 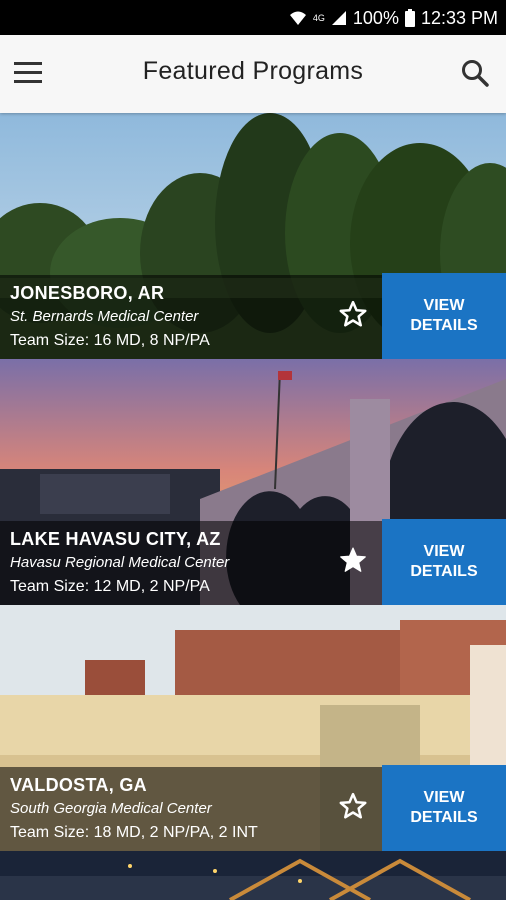 What do you see at coordinates (120, 562) in the screenshot?
I see `program-hospital: Havasu Regional Medical Center` at bounding box center [120, 562].